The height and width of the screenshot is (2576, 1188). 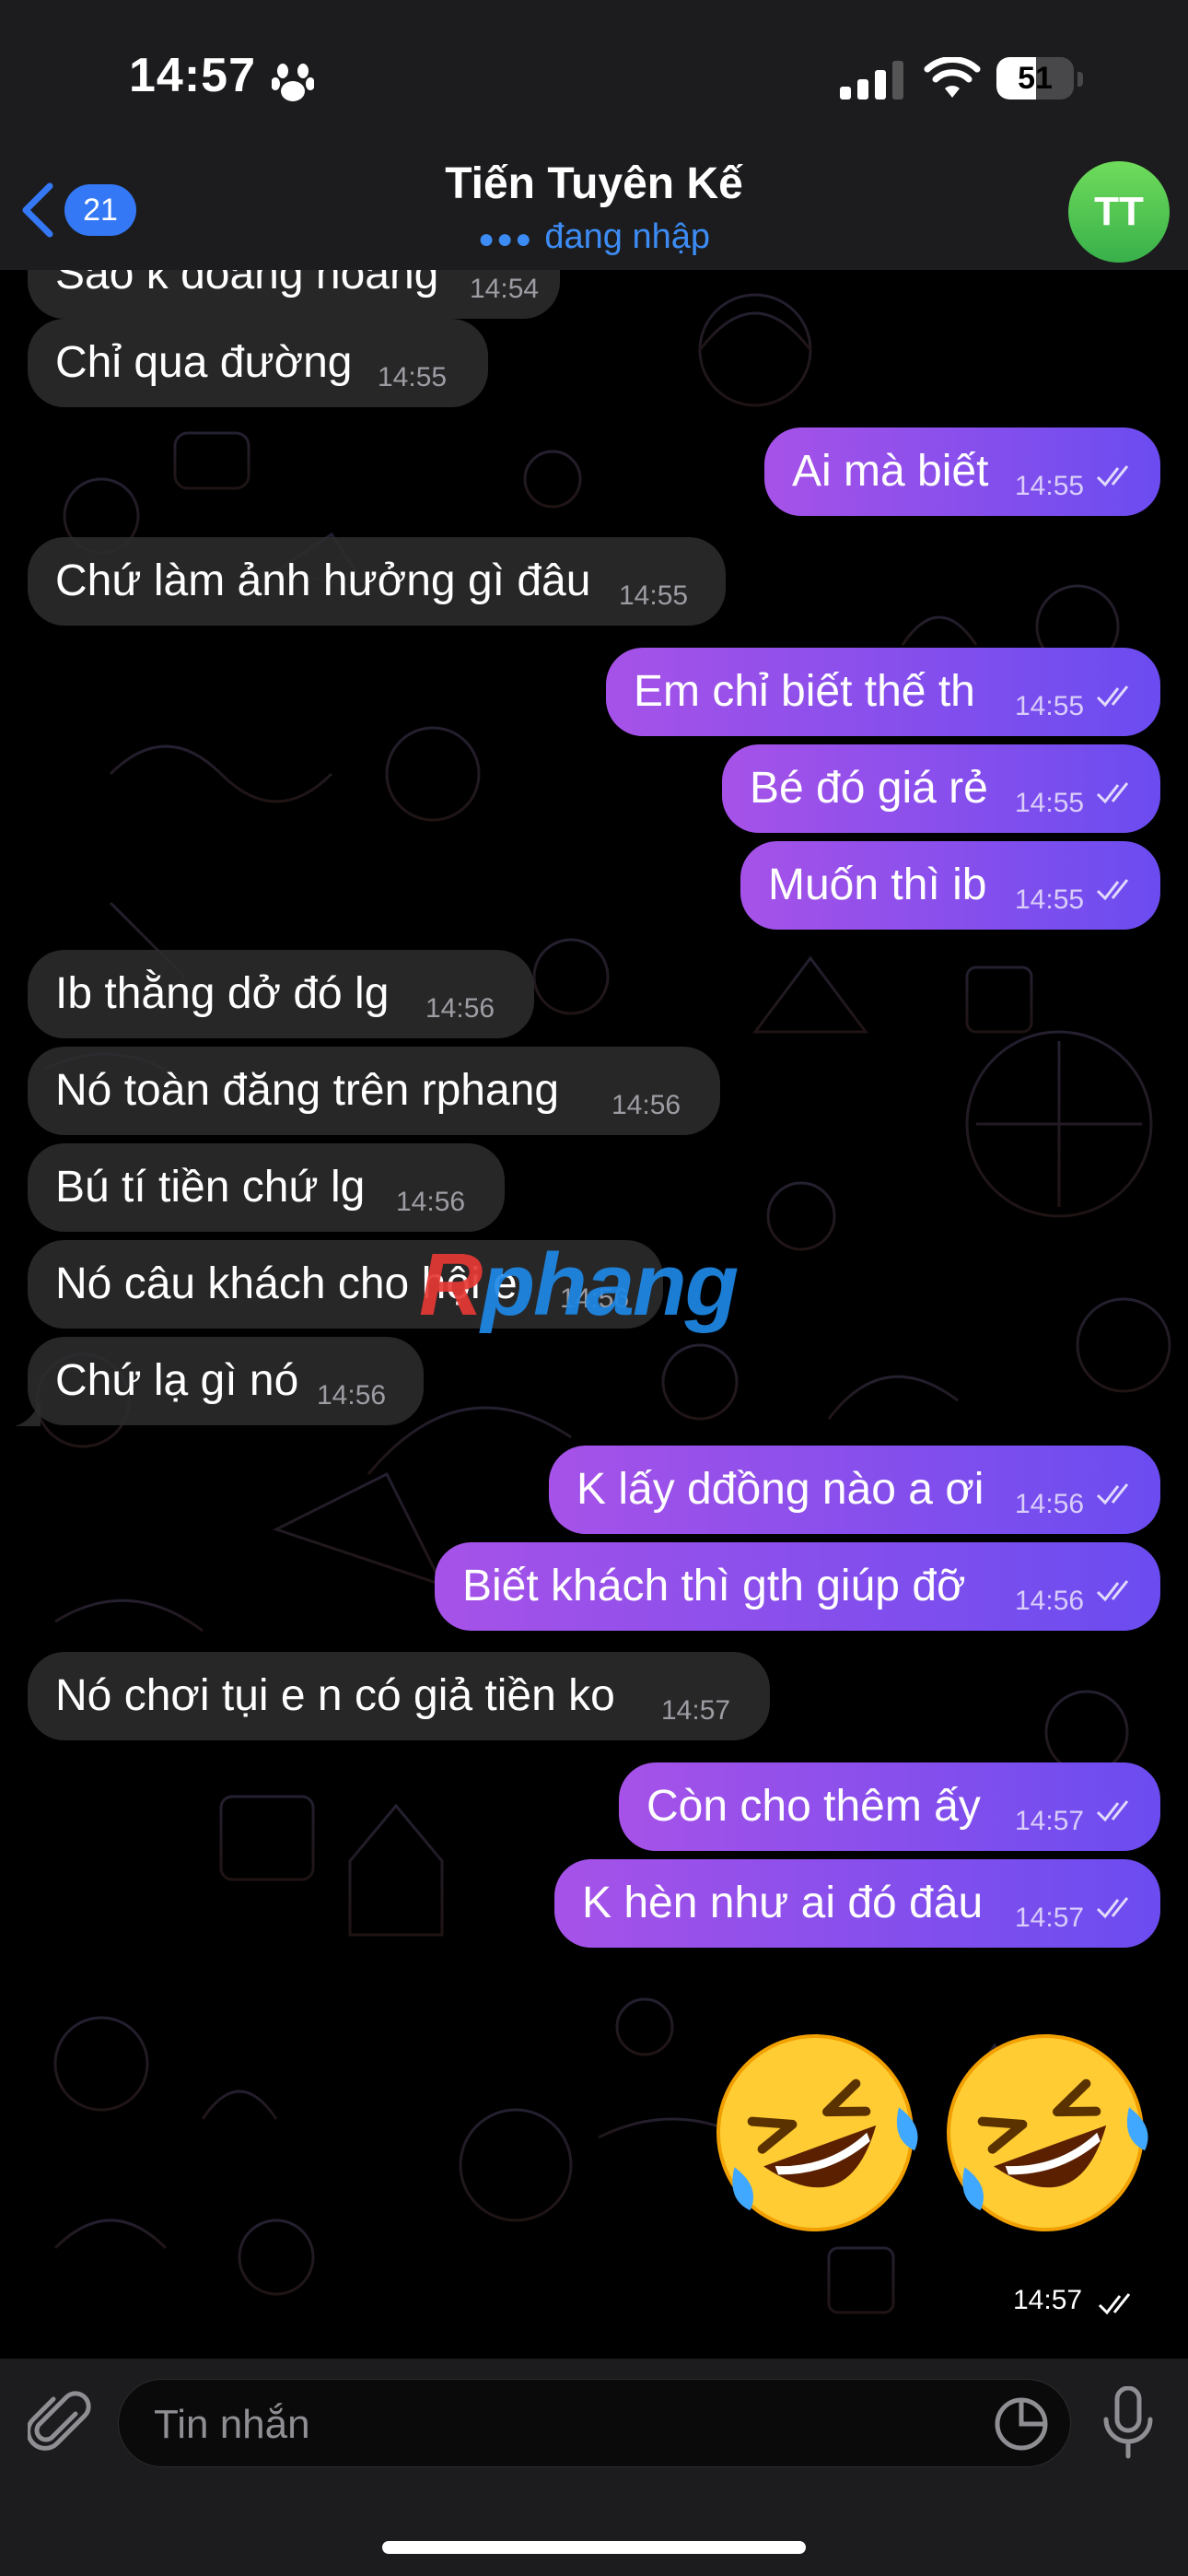 I want to click on message-incoming: Chỉ qua đường 14:55, so click(x=258, y=363).